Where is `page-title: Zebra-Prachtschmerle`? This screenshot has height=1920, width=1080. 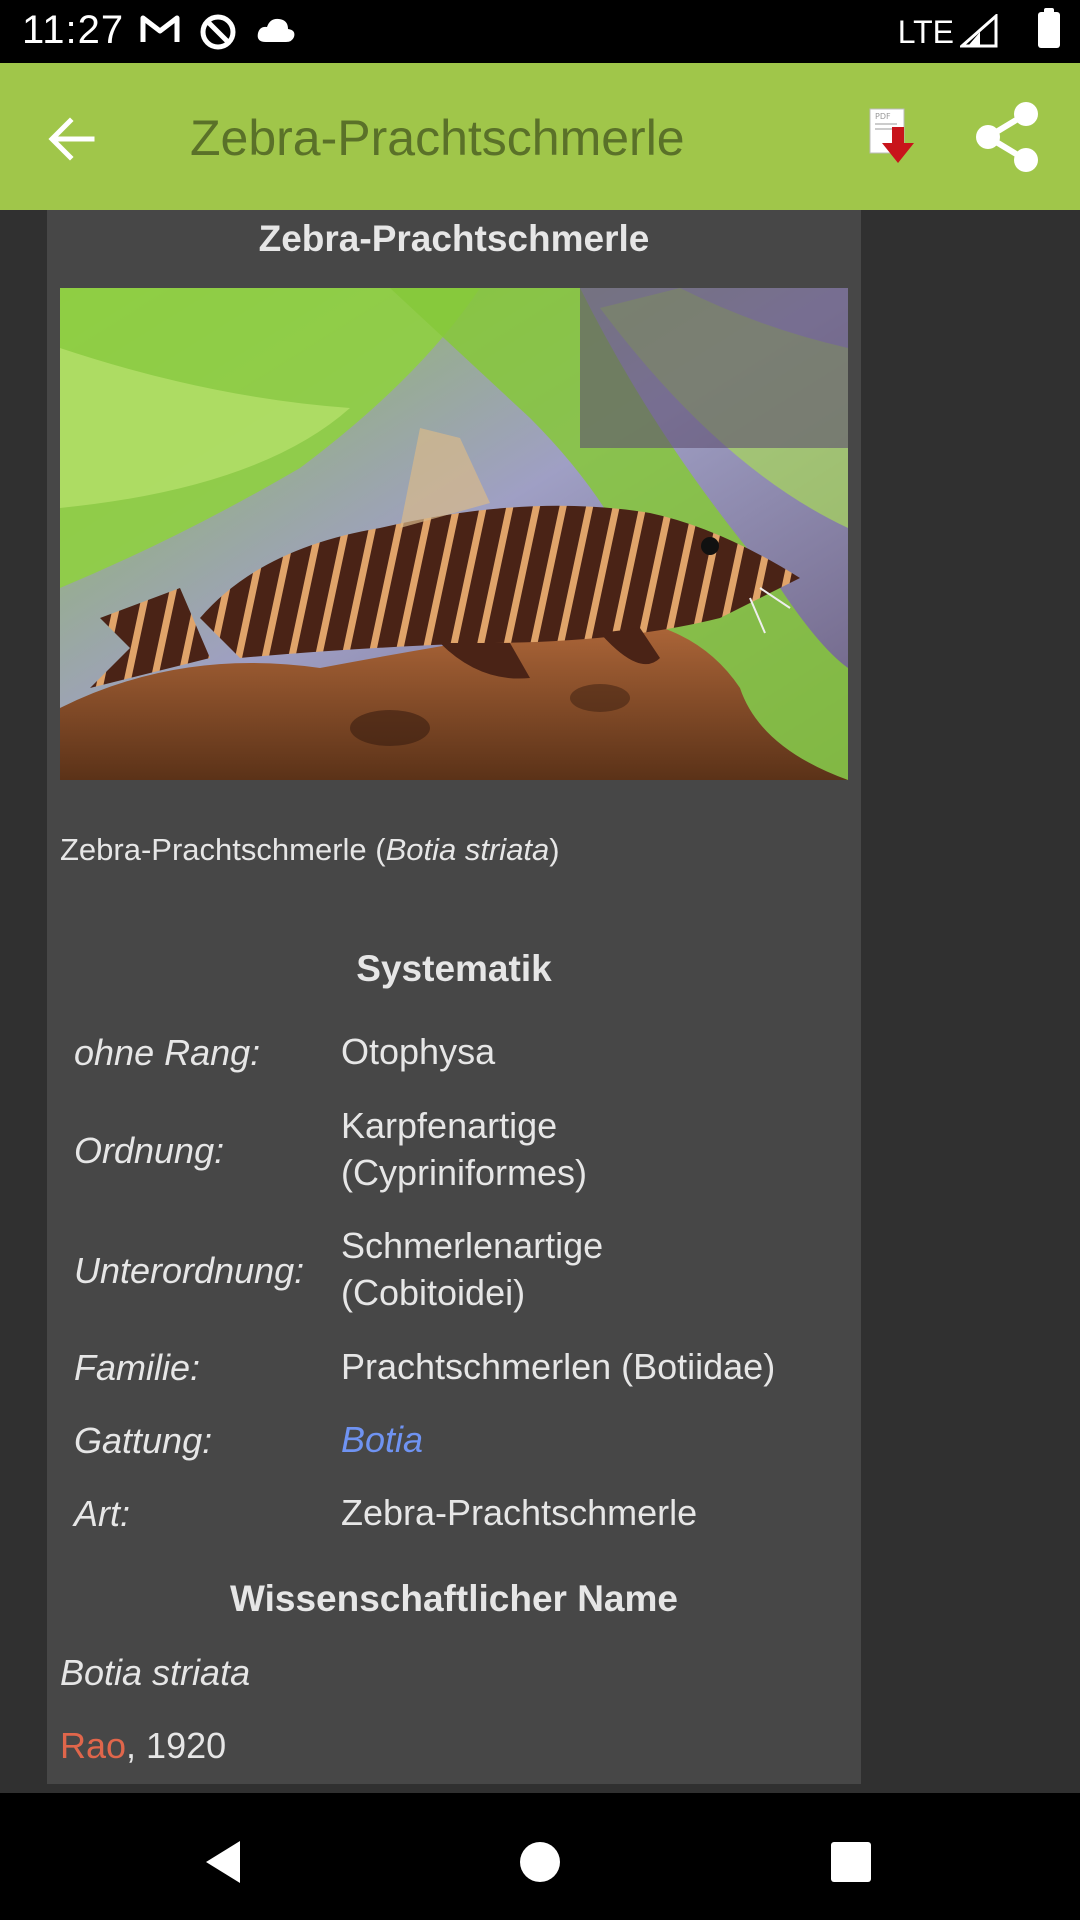 page-title: Zebra-Prachtschmerle is located at coordinates (437, 138).